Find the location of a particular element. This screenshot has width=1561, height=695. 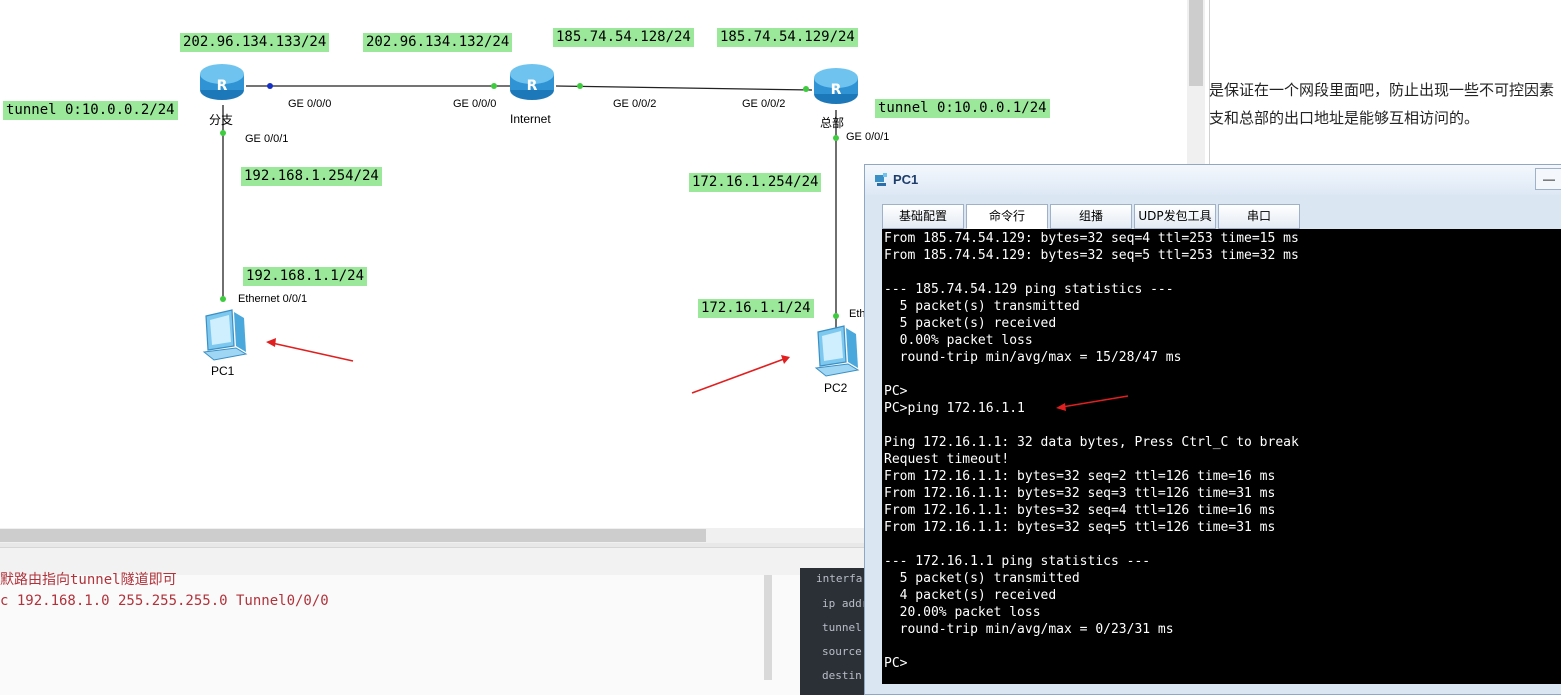

ip-label: 192.168.1.1/24 is located at coordinates (305, 276).